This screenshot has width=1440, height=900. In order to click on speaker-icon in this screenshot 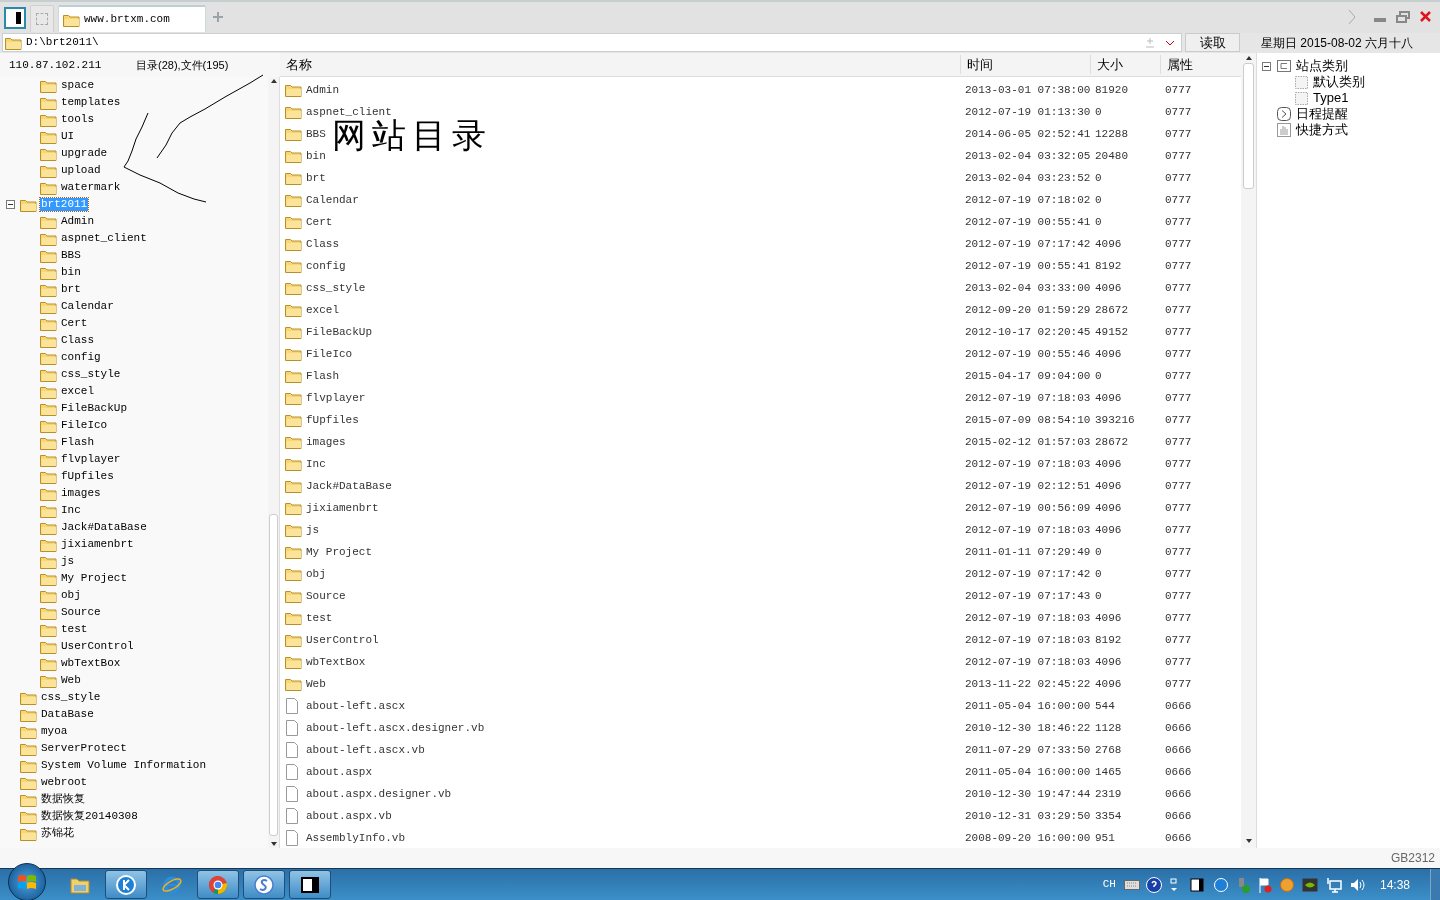, I will do `click(1357, 884)`.